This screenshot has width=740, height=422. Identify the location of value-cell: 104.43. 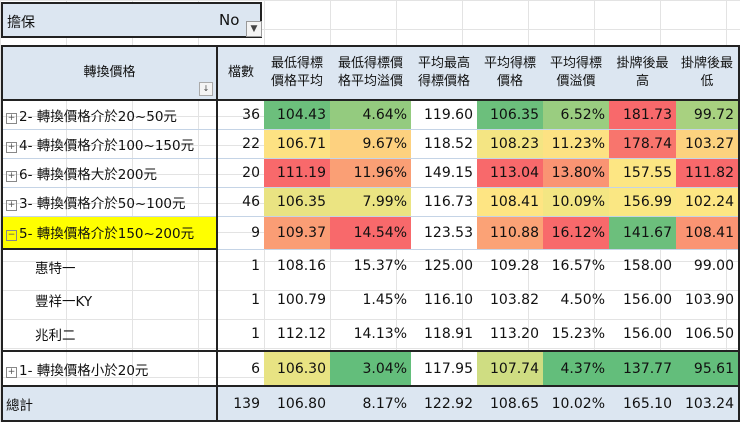
(297, 115).